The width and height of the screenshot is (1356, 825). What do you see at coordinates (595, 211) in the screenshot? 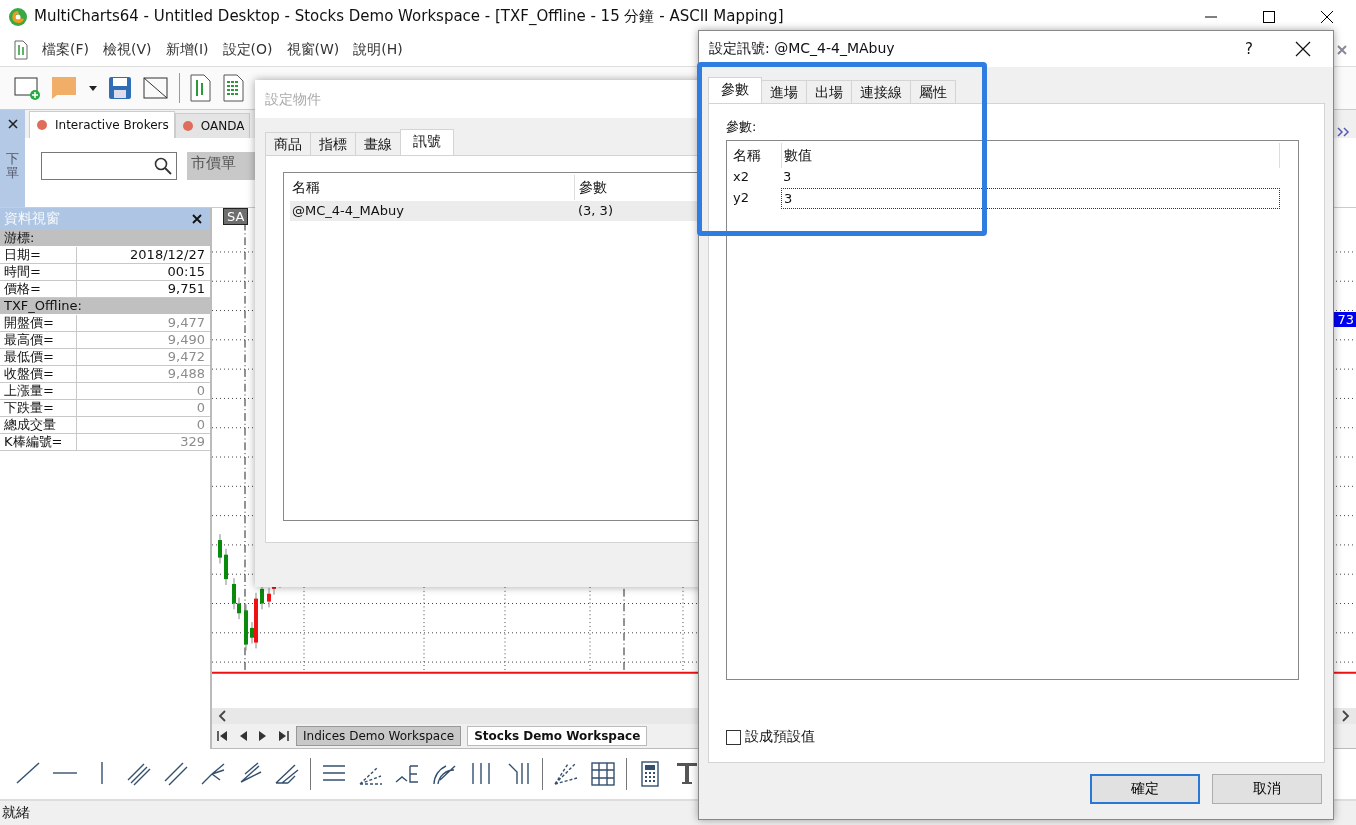
I see `table-cell-text: (3, 3)` at bounding box center [595, 211].